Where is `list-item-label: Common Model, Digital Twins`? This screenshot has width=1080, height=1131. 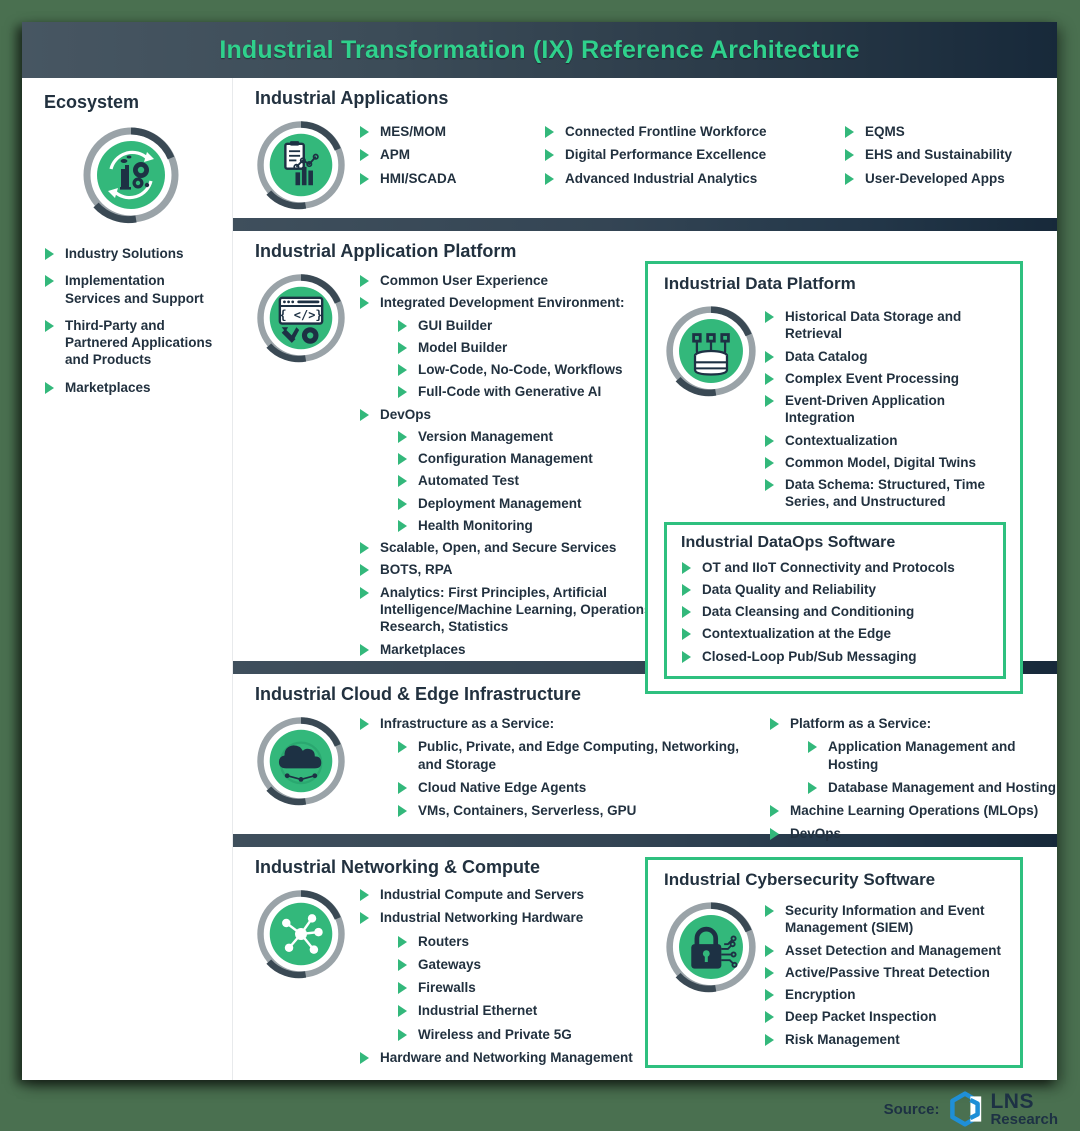 list-item-label: Common Model, Digital Twins is located at coordinates (880, 462).